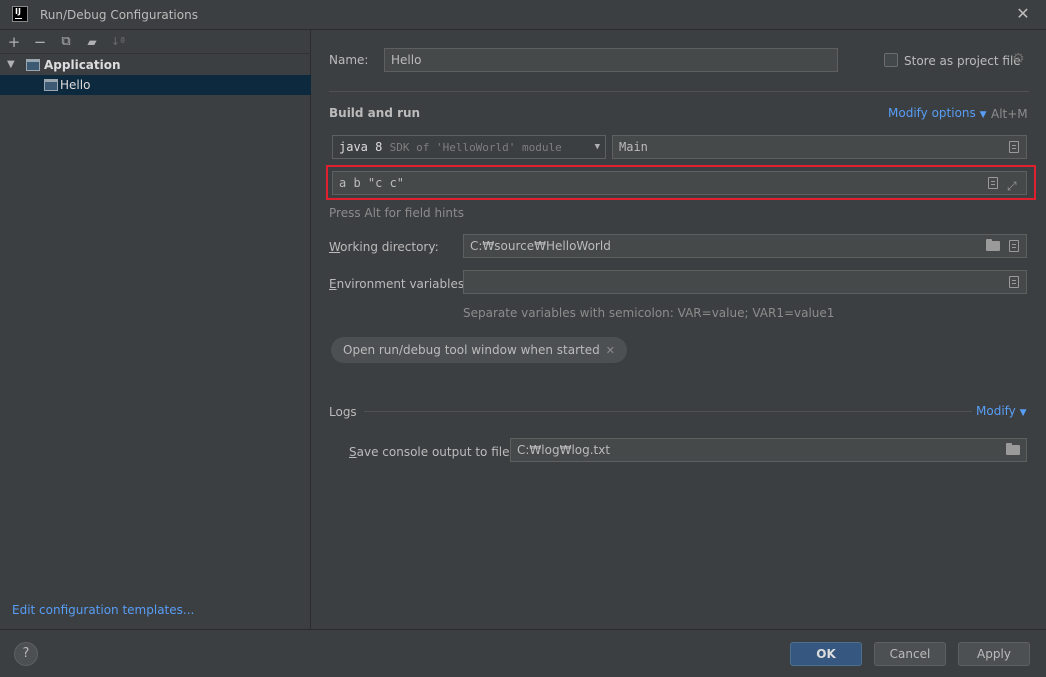  I want to click on store-as-project-label: Store as project file, so click(962, 61).